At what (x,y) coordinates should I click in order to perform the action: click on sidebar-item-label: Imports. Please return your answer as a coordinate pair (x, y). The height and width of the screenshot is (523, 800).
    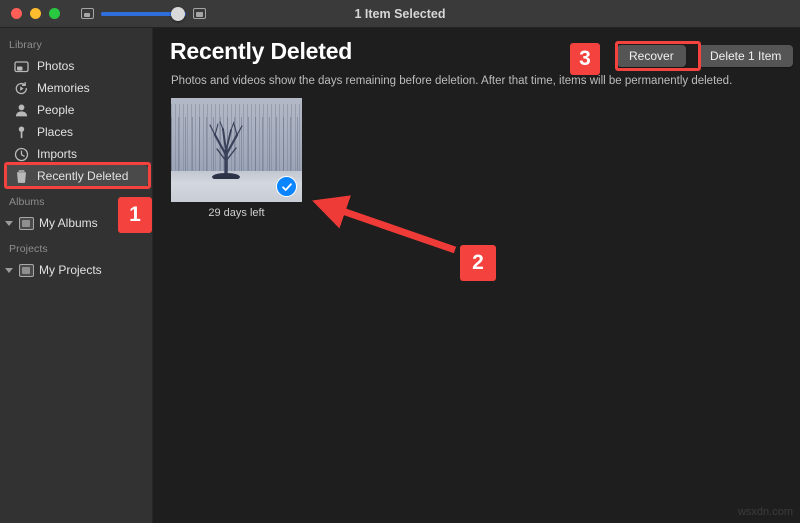
    Looking at the image, I should click on (57, 154).